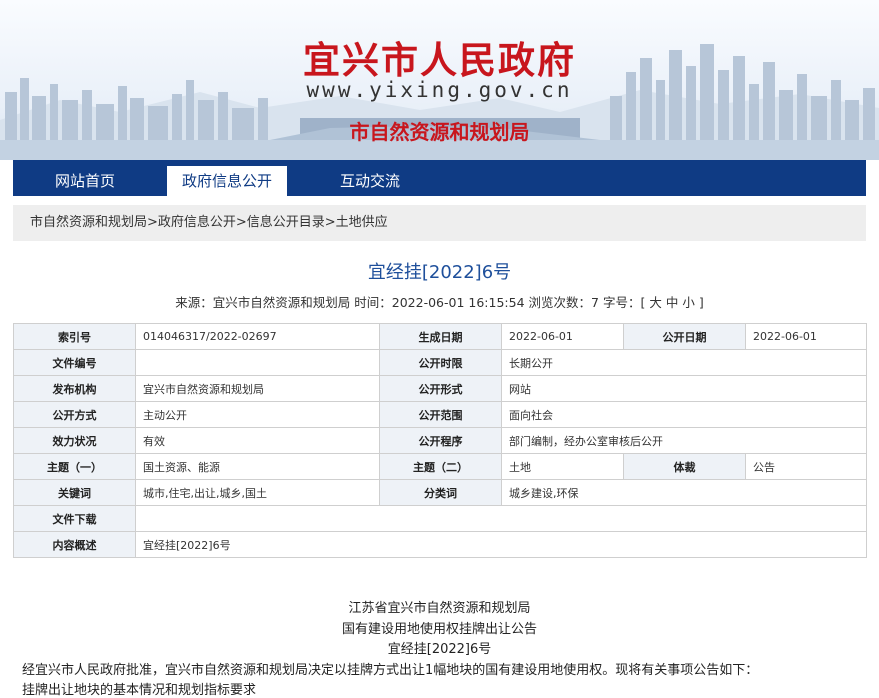 The width and height of the screenshot is (879, 698). Describe the element at coordinates (439, 132) in the screenshot. I see `department-title: 市自然资源和规划局` at that location.